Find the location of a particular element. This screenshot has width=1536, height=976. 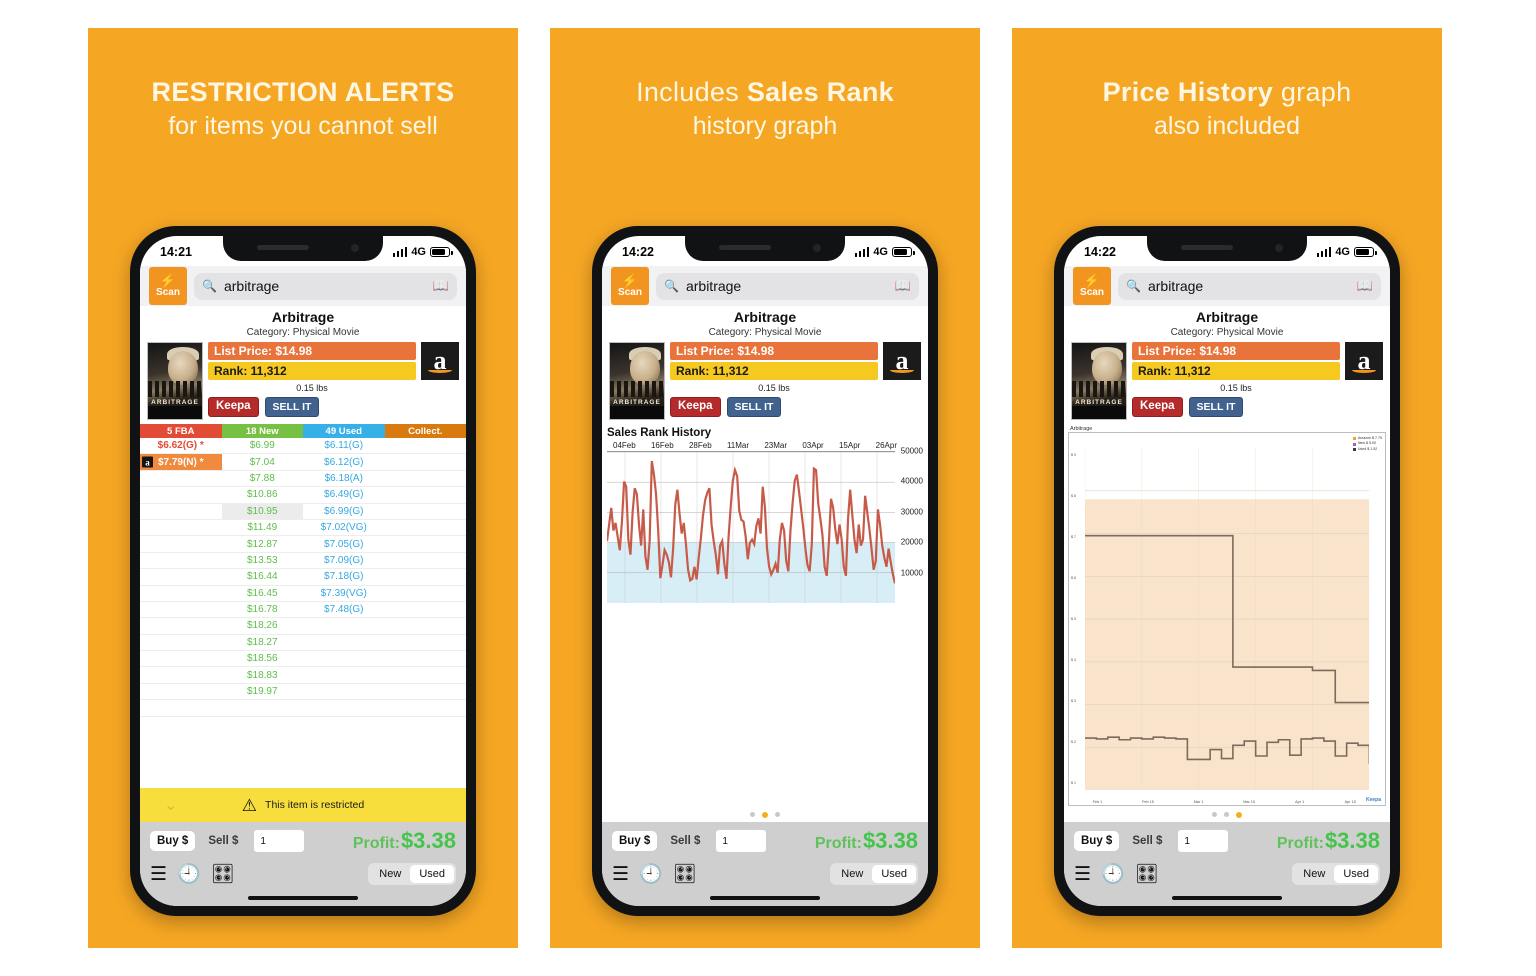

table-row: $16.45 $7.39(VG) is located at coordinates (303, 594).